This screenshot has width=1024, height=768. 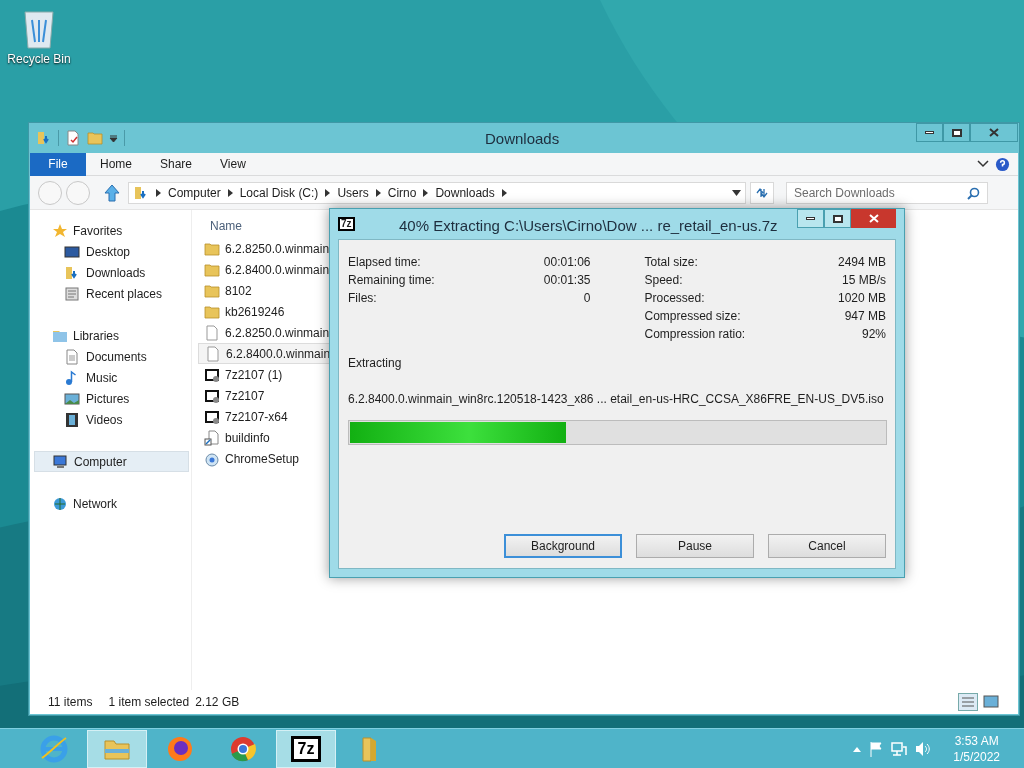 What do you see at coordinates (375, 363) in the screenshot?
I see `operation-label: Extracting` at bounding box center [375, 363].